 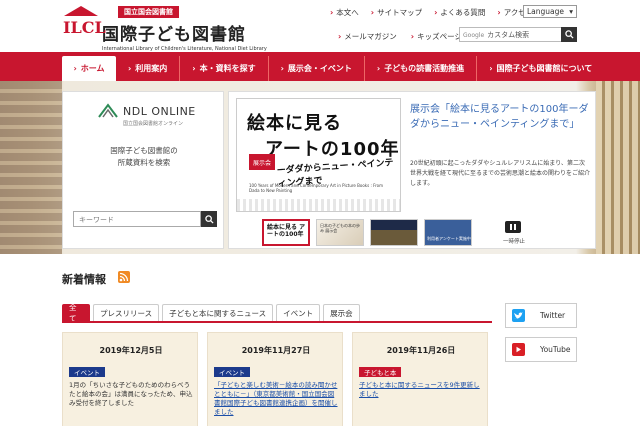 I want to click on nav-home: › ホーム, so click(x=89, y=68).